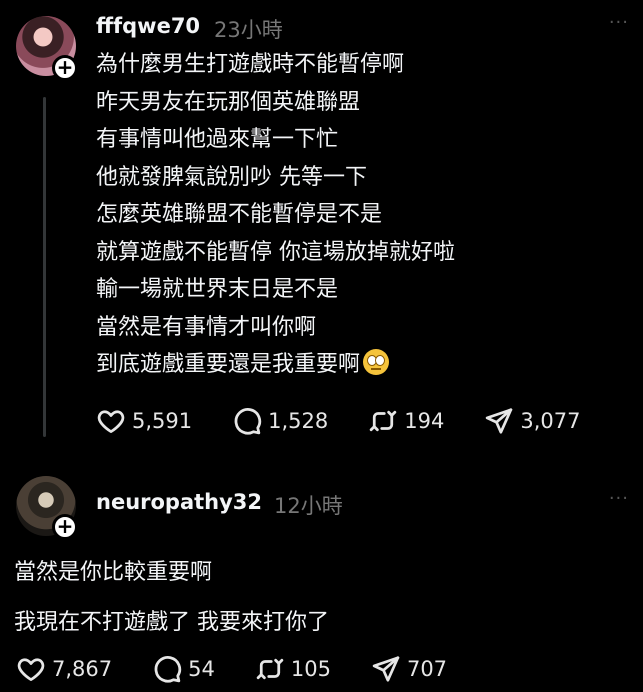  I want to click on reply-count: 1,528, so click(298, 421).